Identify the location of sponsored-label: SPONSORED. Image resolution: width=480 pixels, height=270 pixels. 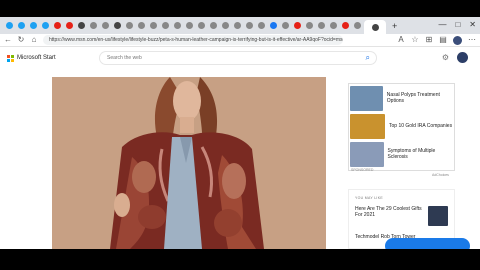
(362, 170).